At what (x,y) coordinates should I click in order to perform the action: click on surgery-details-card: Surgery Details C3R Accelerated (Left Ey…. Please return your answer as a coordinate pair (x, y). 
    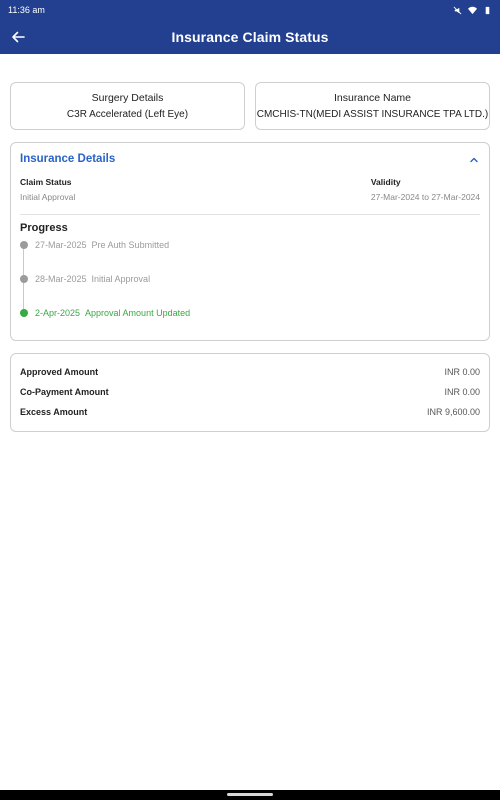
    Looking at the image, I should click on (127, 106).